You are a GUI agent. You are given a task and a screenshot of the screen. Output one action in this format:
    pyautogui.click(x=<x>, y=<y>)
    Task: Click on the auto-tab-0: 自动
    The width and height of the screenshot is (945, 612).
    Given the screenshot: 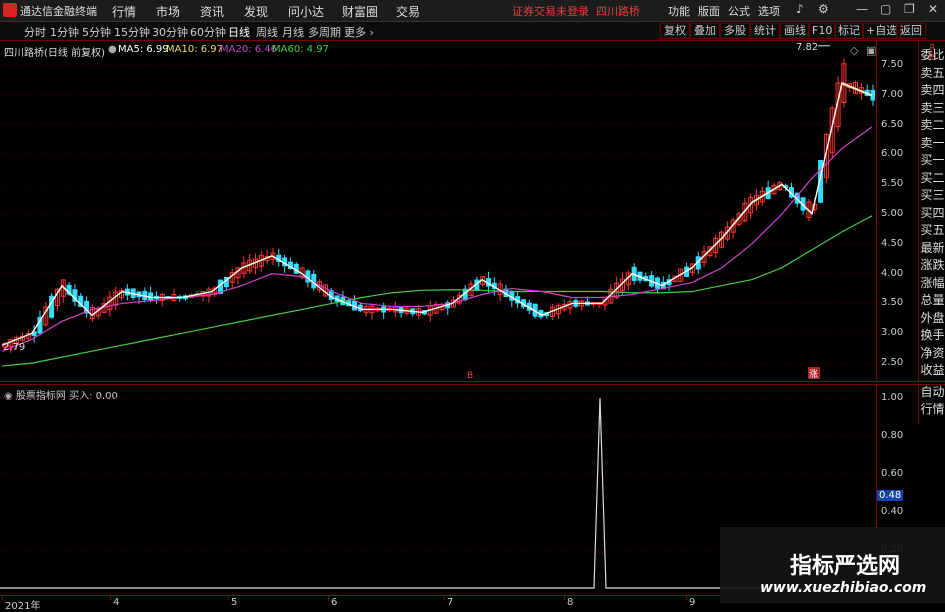 What is the action you would take?
    pyautogui.click(x=932, y=392)
    